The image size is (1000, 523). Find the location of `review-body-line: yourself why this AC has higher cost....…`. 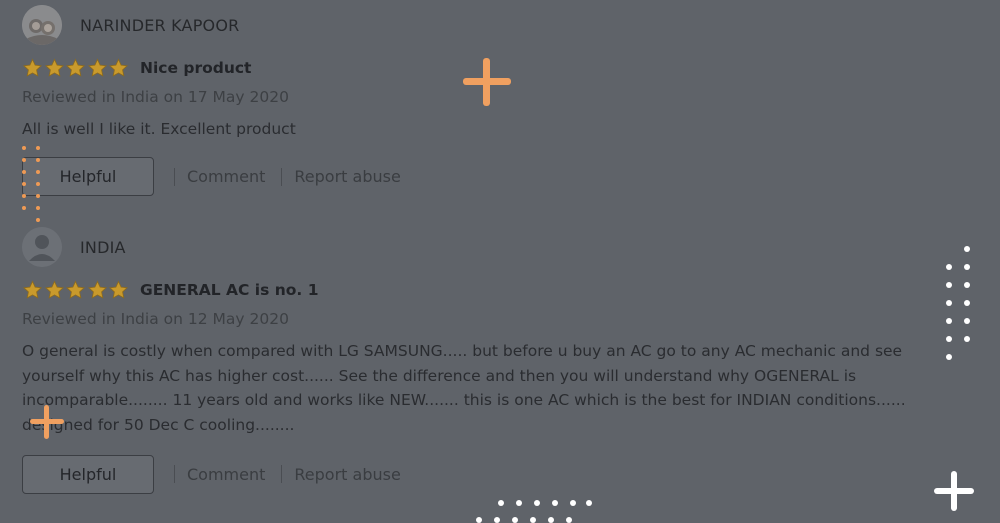

review-body-line: yourself why this AC has higher cost....… is located at coordinates (439, 375).